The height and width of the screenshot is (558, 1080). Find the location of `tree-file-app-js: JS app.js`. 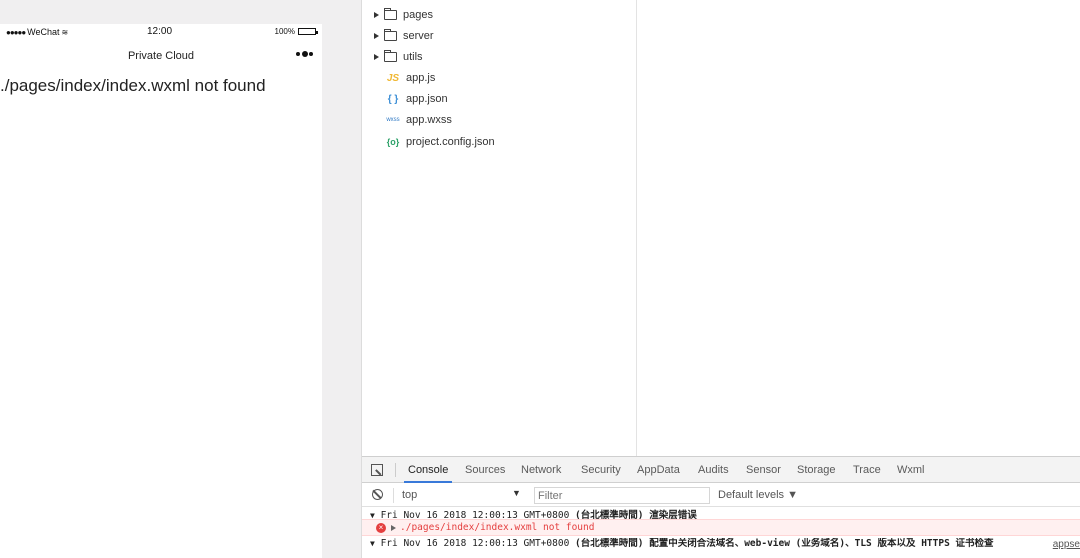

tree-file-app-js: JS app.js is located at coordinates (398, 78).